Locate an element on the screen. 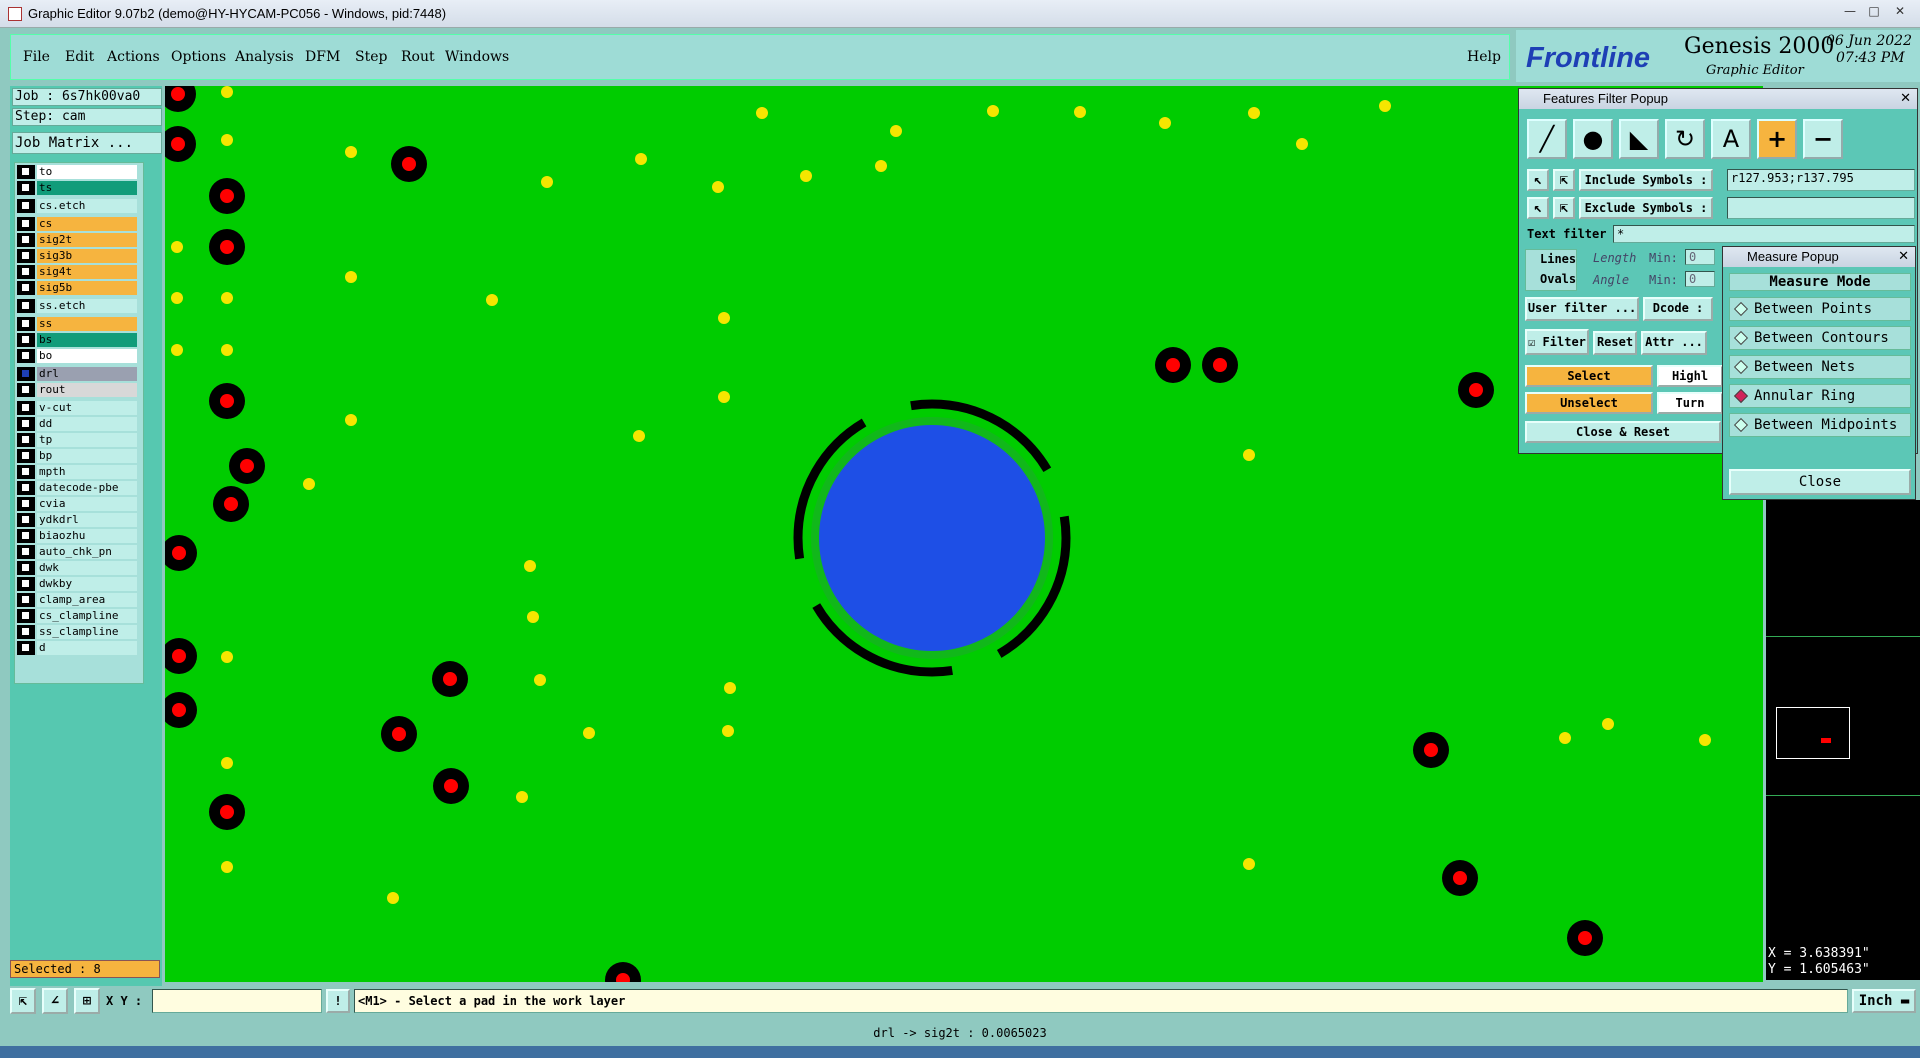 The image size is (1920, 1058). layer-row-d: d is located at coordinates (77, 648).